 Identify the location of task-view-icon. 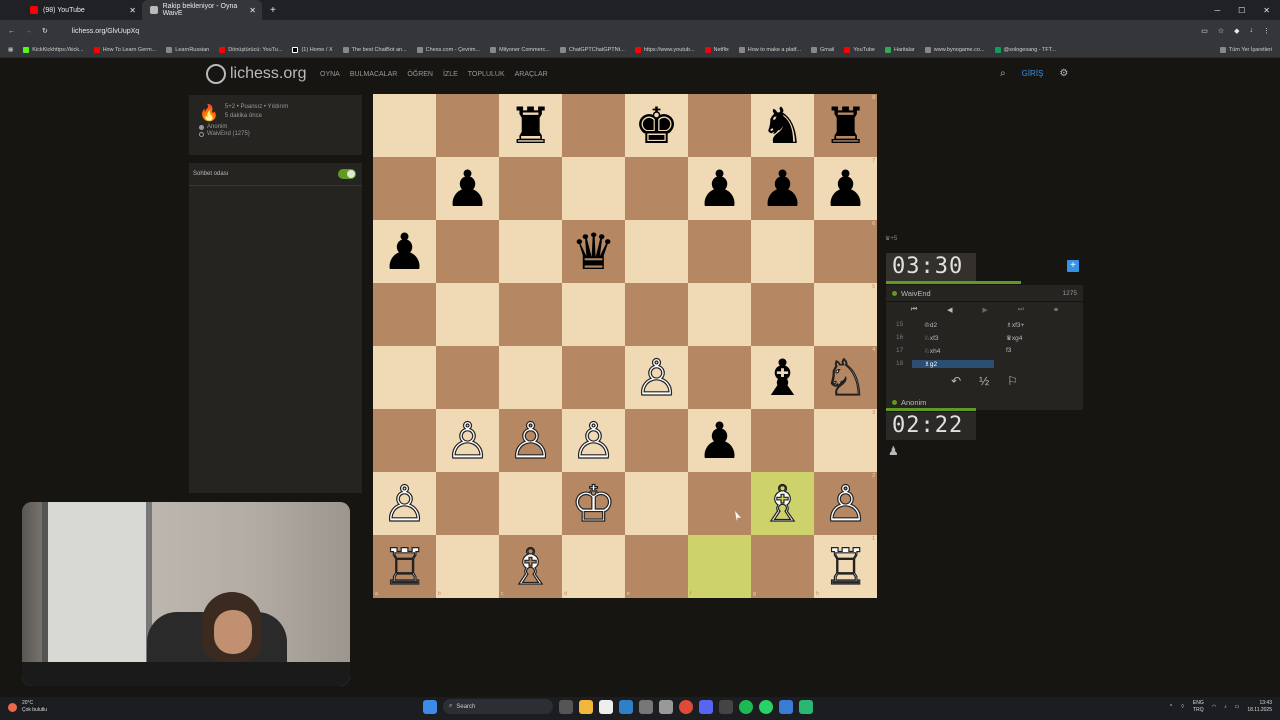
(566, 706).